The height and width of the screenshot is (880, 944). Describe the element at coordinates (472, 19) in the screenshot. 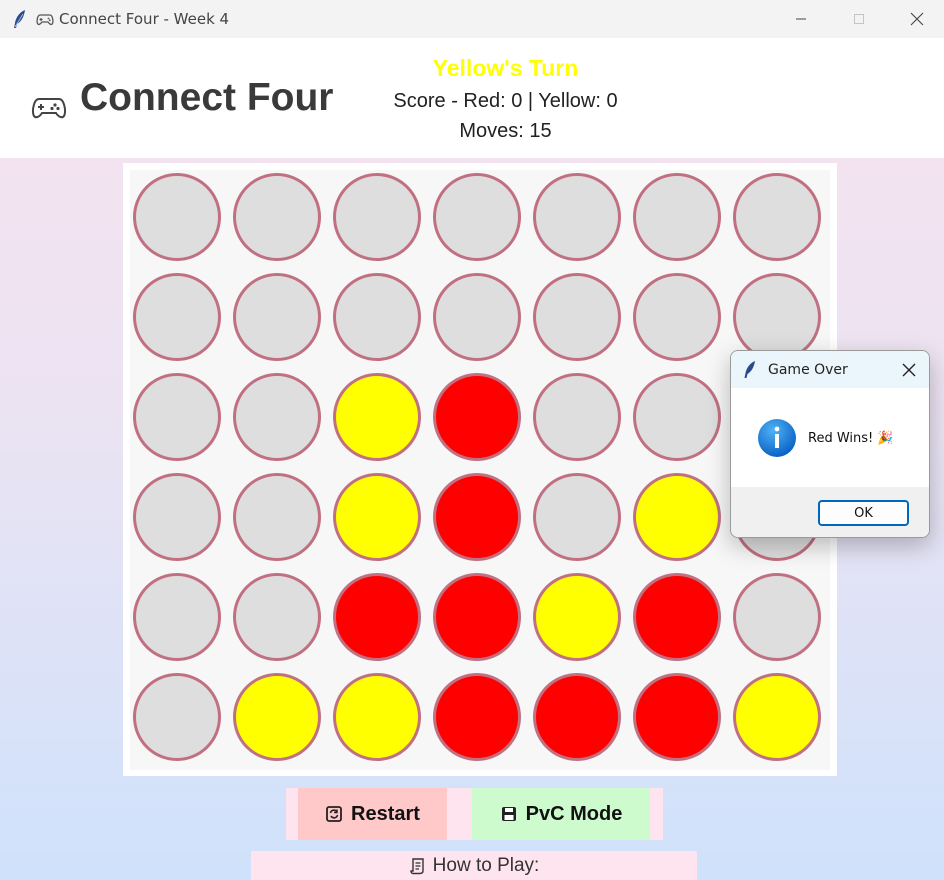

I see `window-titlebar: Connect Four - Week 4` at that location.